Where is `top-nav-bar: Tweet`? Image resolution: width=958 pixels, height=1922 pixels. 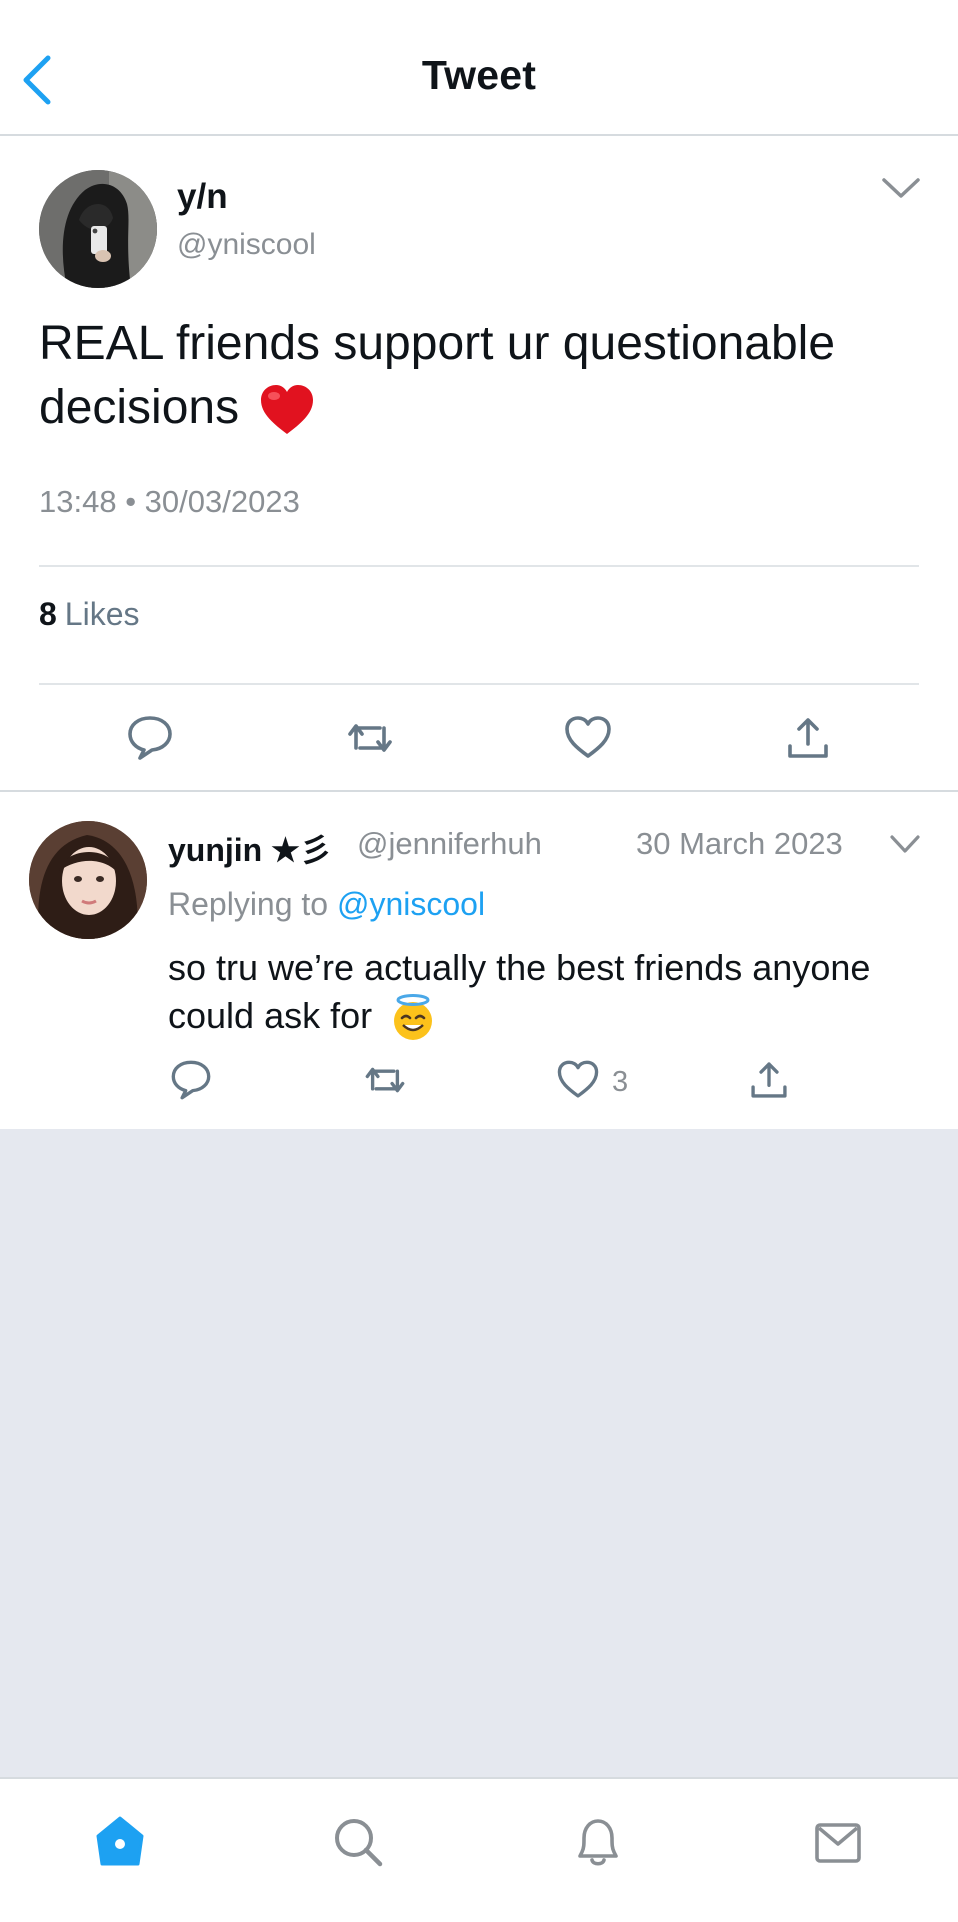
top-nav-bar: Tweet is located at coordinates (479, 68).